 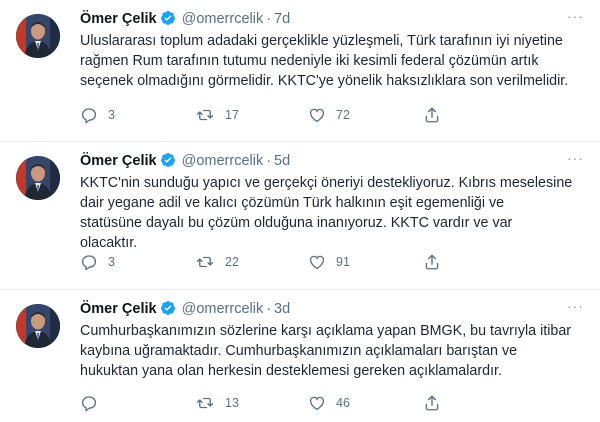 What do you see at coordinates (217, 262) in the screenshot?
I see `retweet-button: 22` at bounding box center [217, 262].